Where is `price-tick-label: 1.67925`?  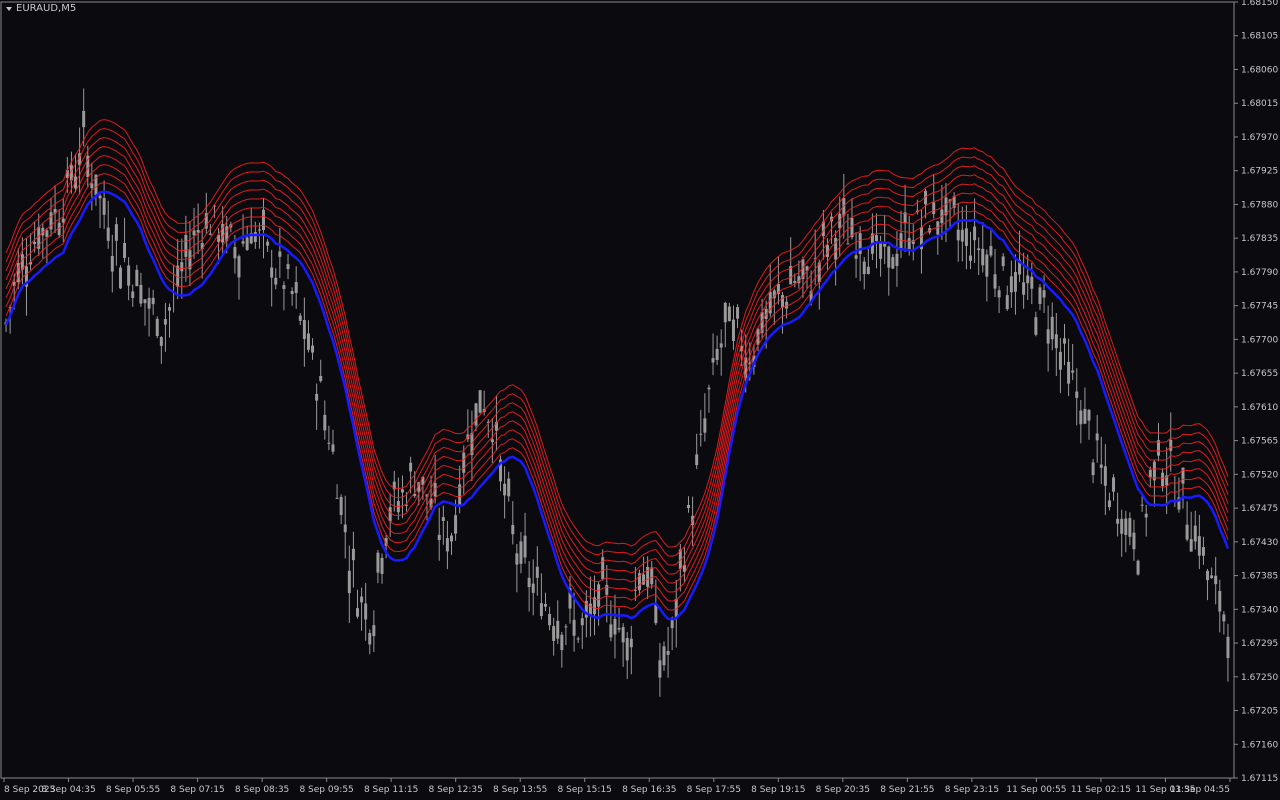 price-tick-label: 1.67925 is located at coordinates (1259, 172).